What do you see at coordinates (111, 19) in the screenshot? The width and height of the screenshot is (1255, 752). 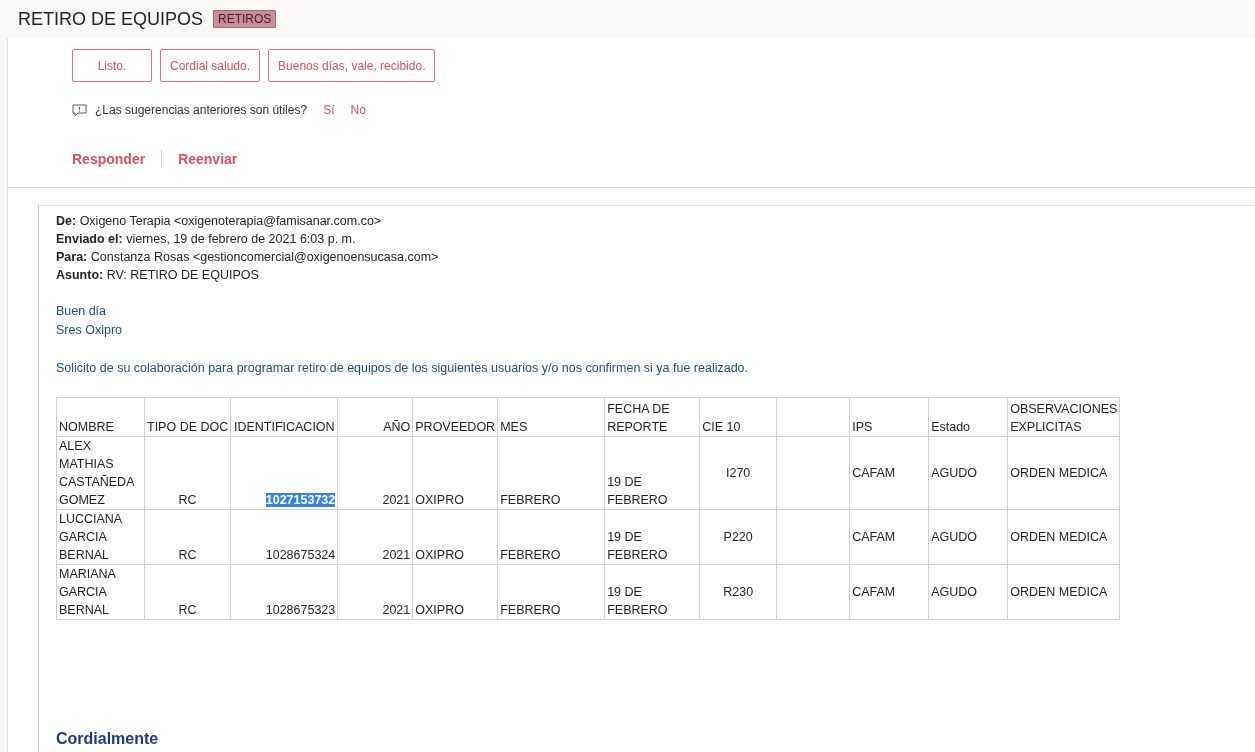 I see `mail-subject: RETIRO DE EQUIPOS` at bounding box center [111, 19].